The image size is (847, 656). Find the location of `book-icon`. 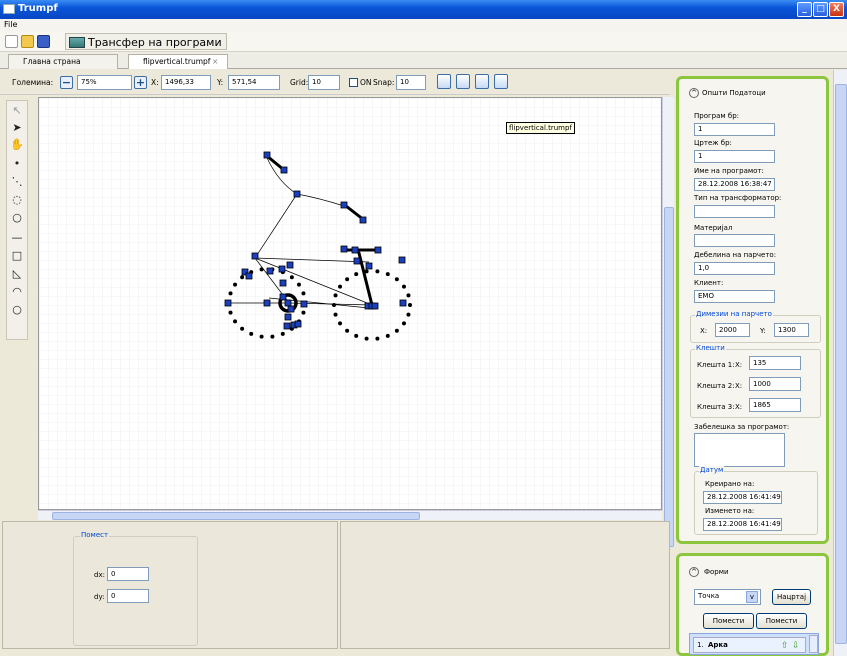

book-icon is located at coordinates (482, 81).